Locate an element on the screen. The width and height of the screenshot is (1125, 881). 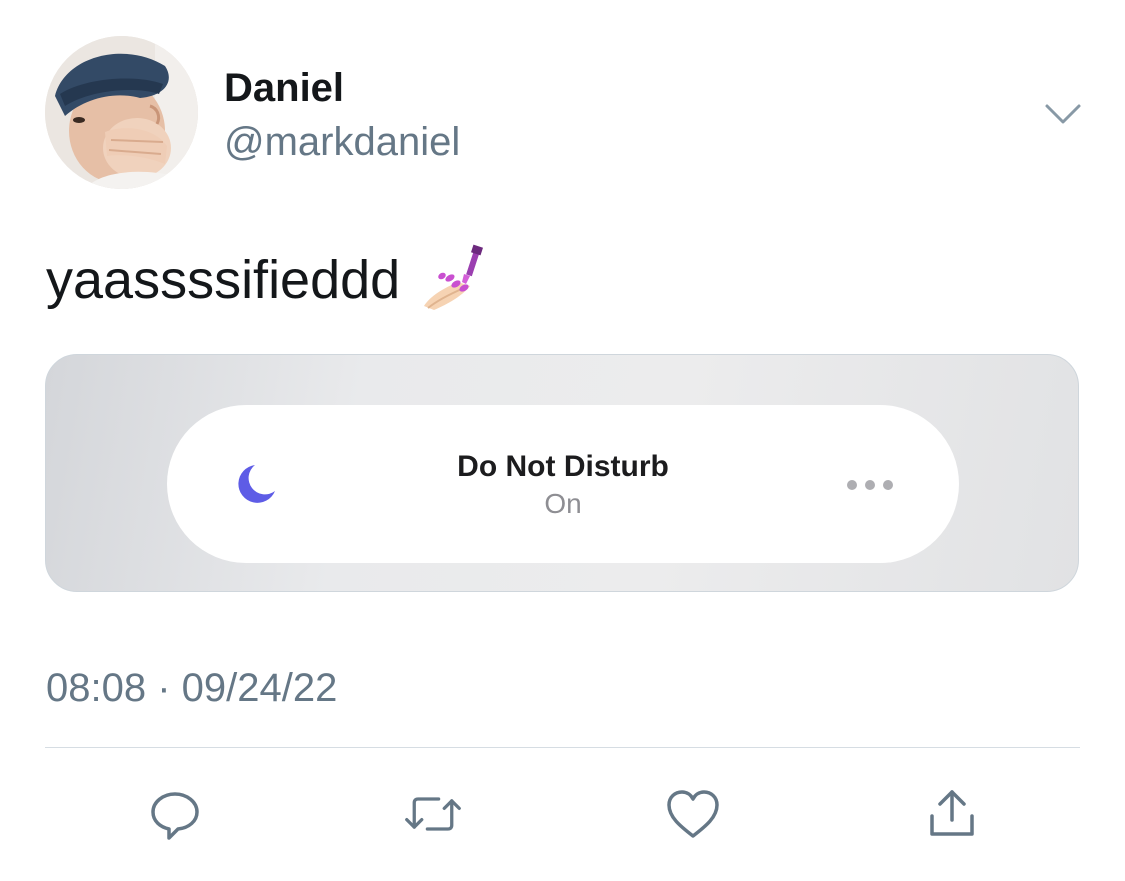
chevron-down-icon is located at coordinates (1063, 113).